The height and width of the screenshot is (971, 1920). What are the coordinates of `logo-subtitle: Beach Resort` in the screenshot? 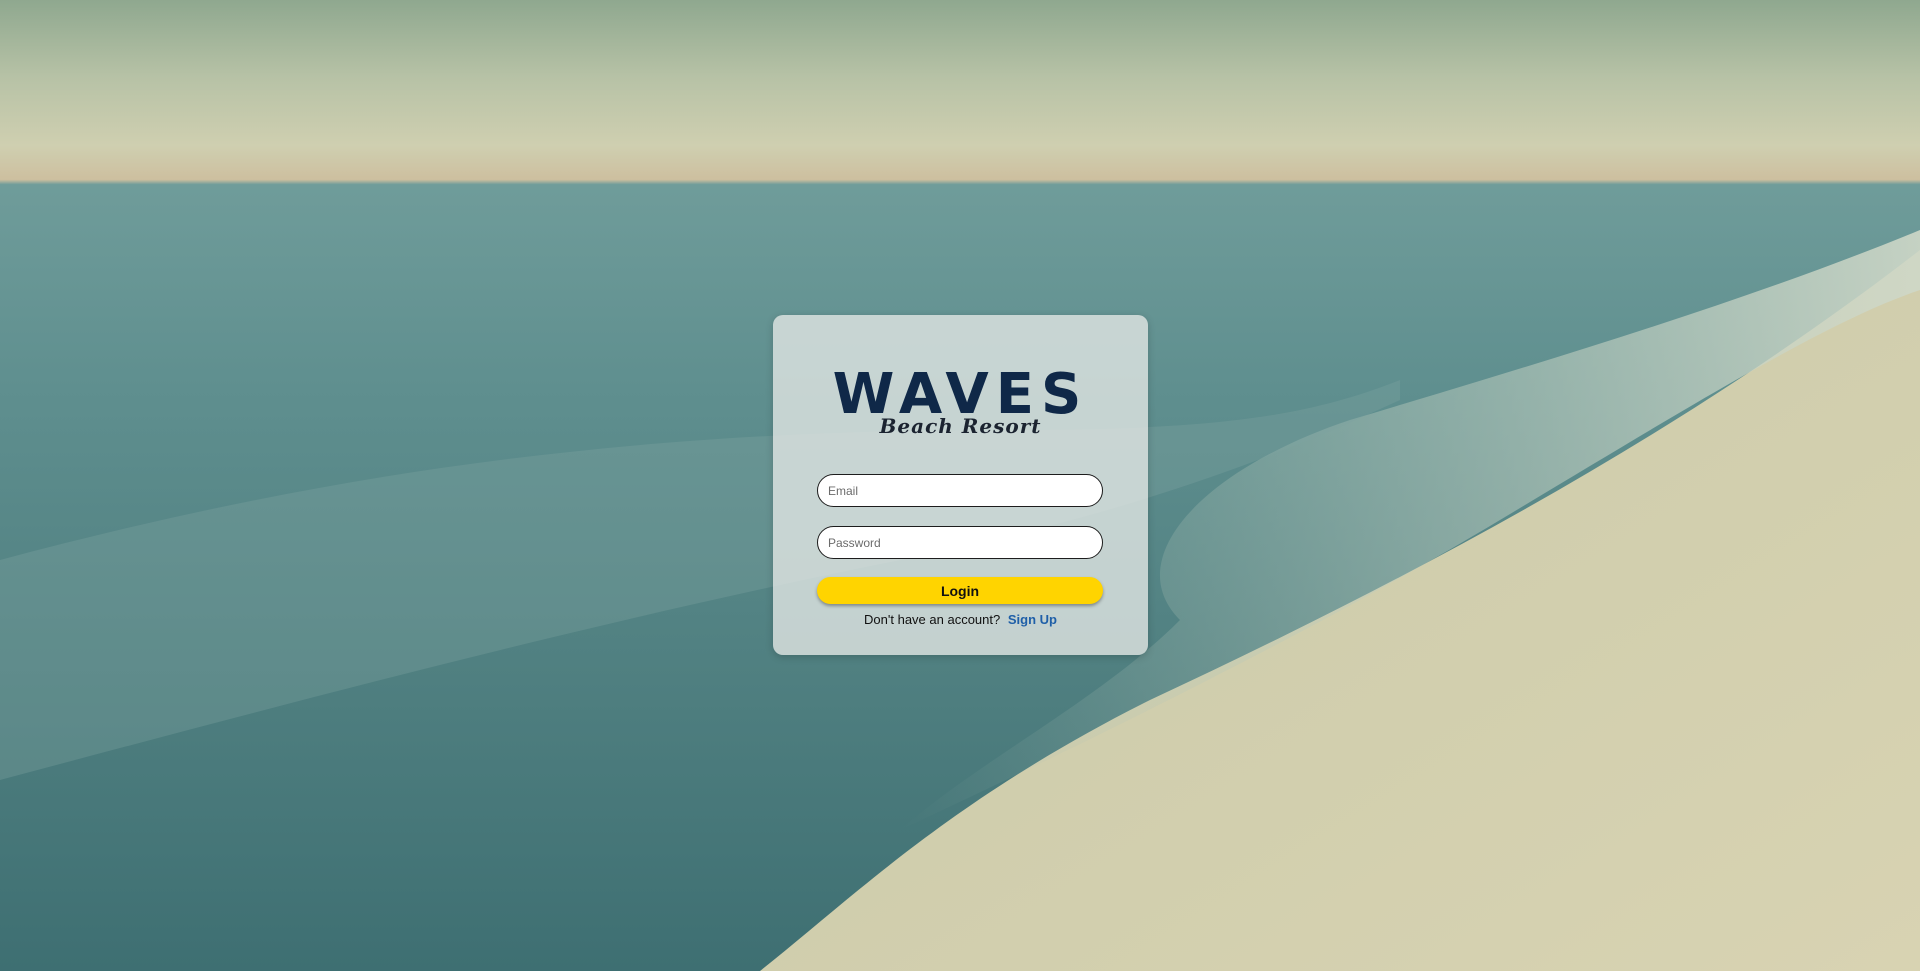 It's located at (960, 426).